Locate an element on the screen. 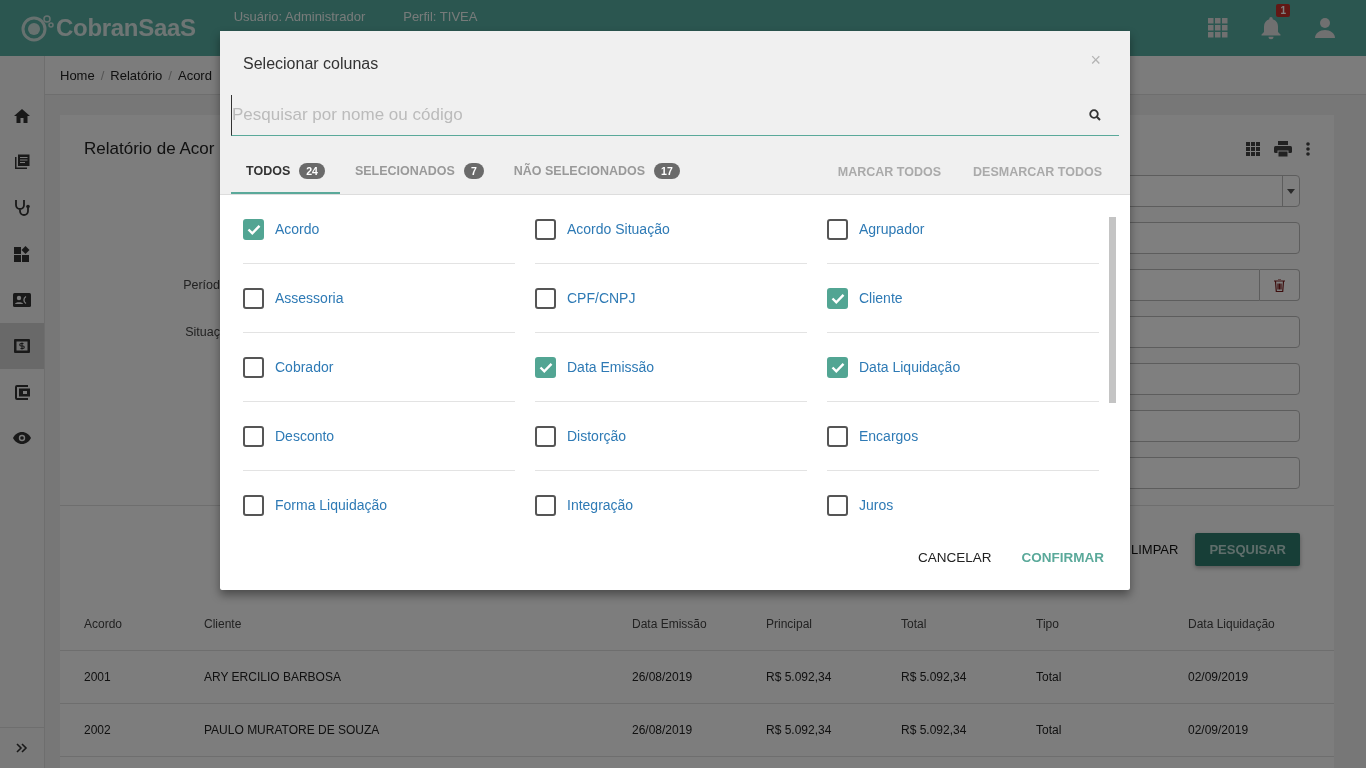  column-option: Data Emissão is located at coordinates (671, 367).